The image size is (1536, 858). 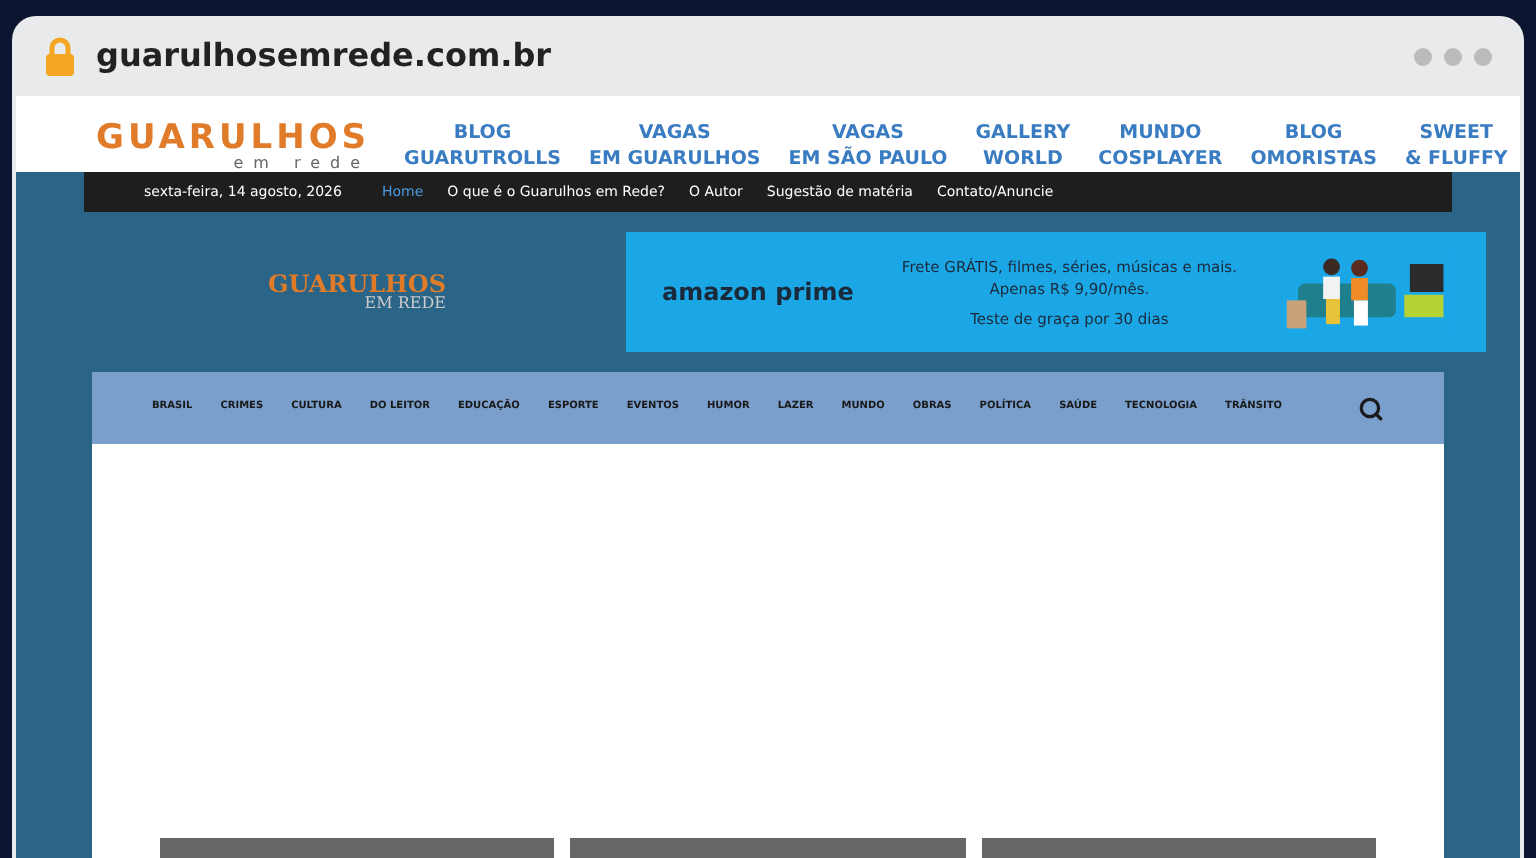 What do you see at coordinates (674, 146) in the screenshot?
I see `header-link: VAGAS EM GUARULHOS` at bounding box center [674, 146].